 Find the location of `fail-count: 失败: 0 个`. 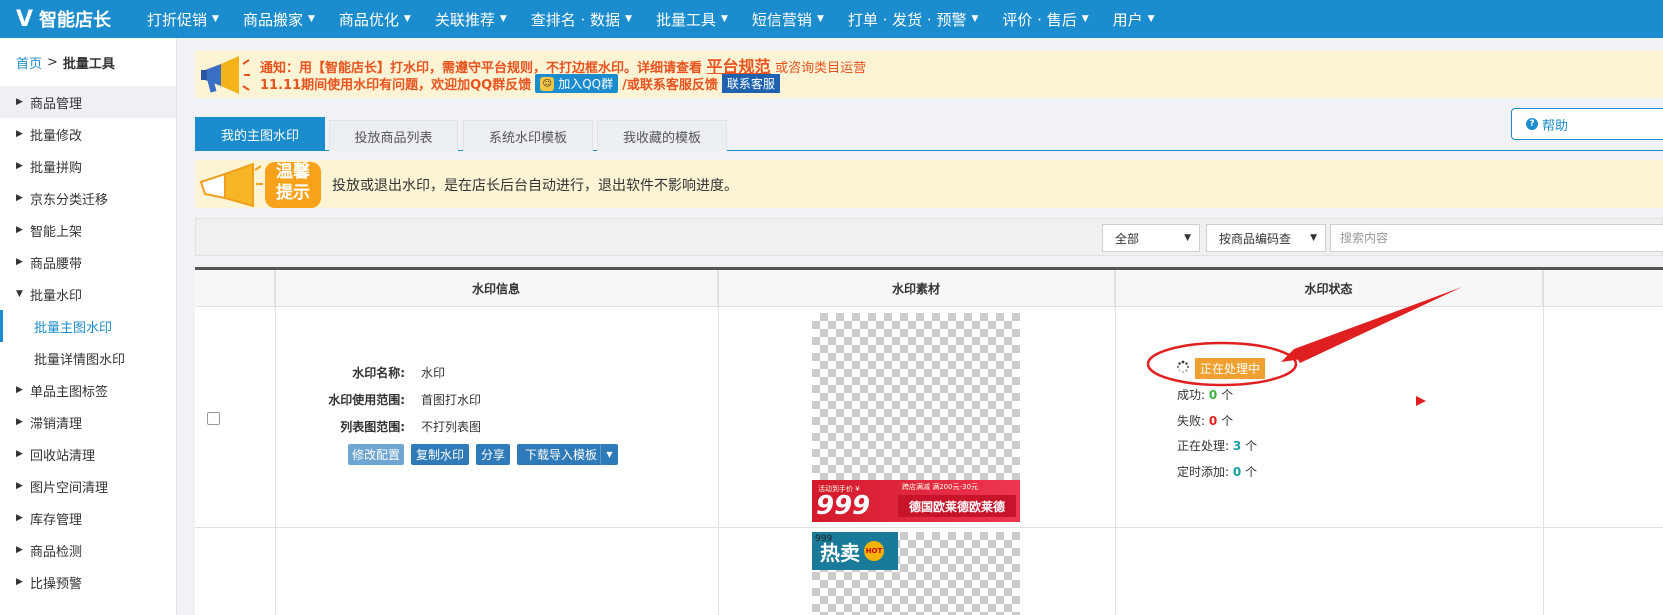

fail-count: 失败: 0 个 is located at coordinates (1205, 420).